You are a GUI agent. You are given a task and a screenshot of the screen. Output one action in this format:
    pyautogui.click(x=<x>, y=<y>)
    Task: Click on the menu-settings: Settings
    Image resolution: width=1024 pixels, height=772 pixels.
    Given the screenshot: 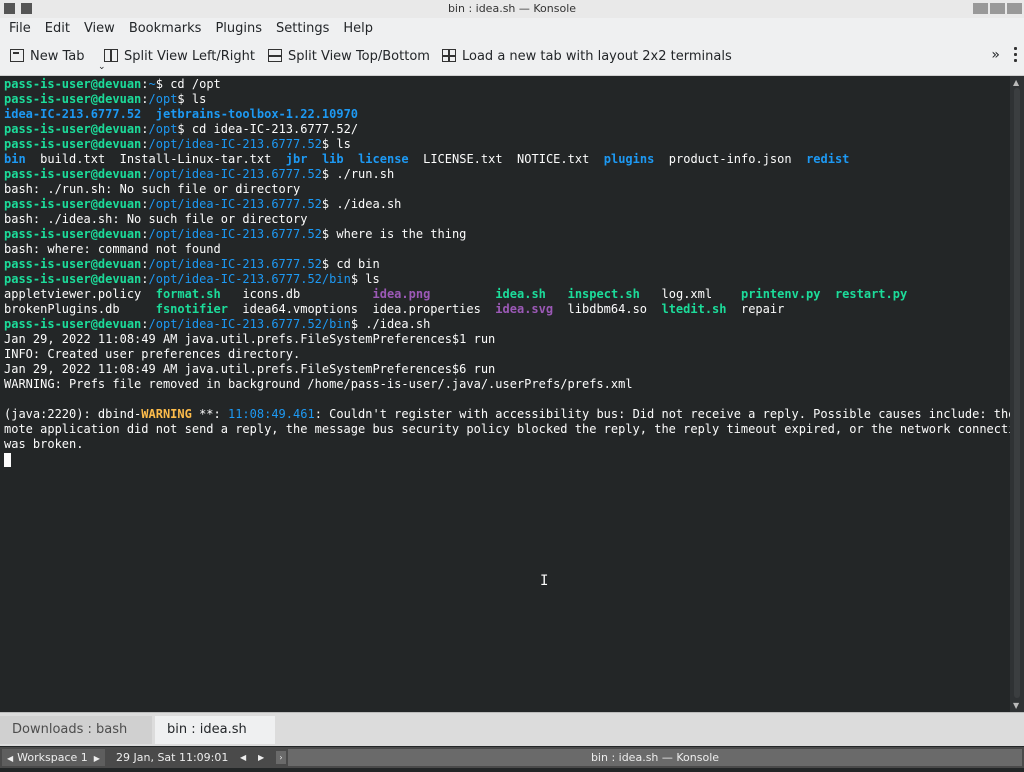 What is the action you would take?
    pyautogui.click(x=302, y=28)
    